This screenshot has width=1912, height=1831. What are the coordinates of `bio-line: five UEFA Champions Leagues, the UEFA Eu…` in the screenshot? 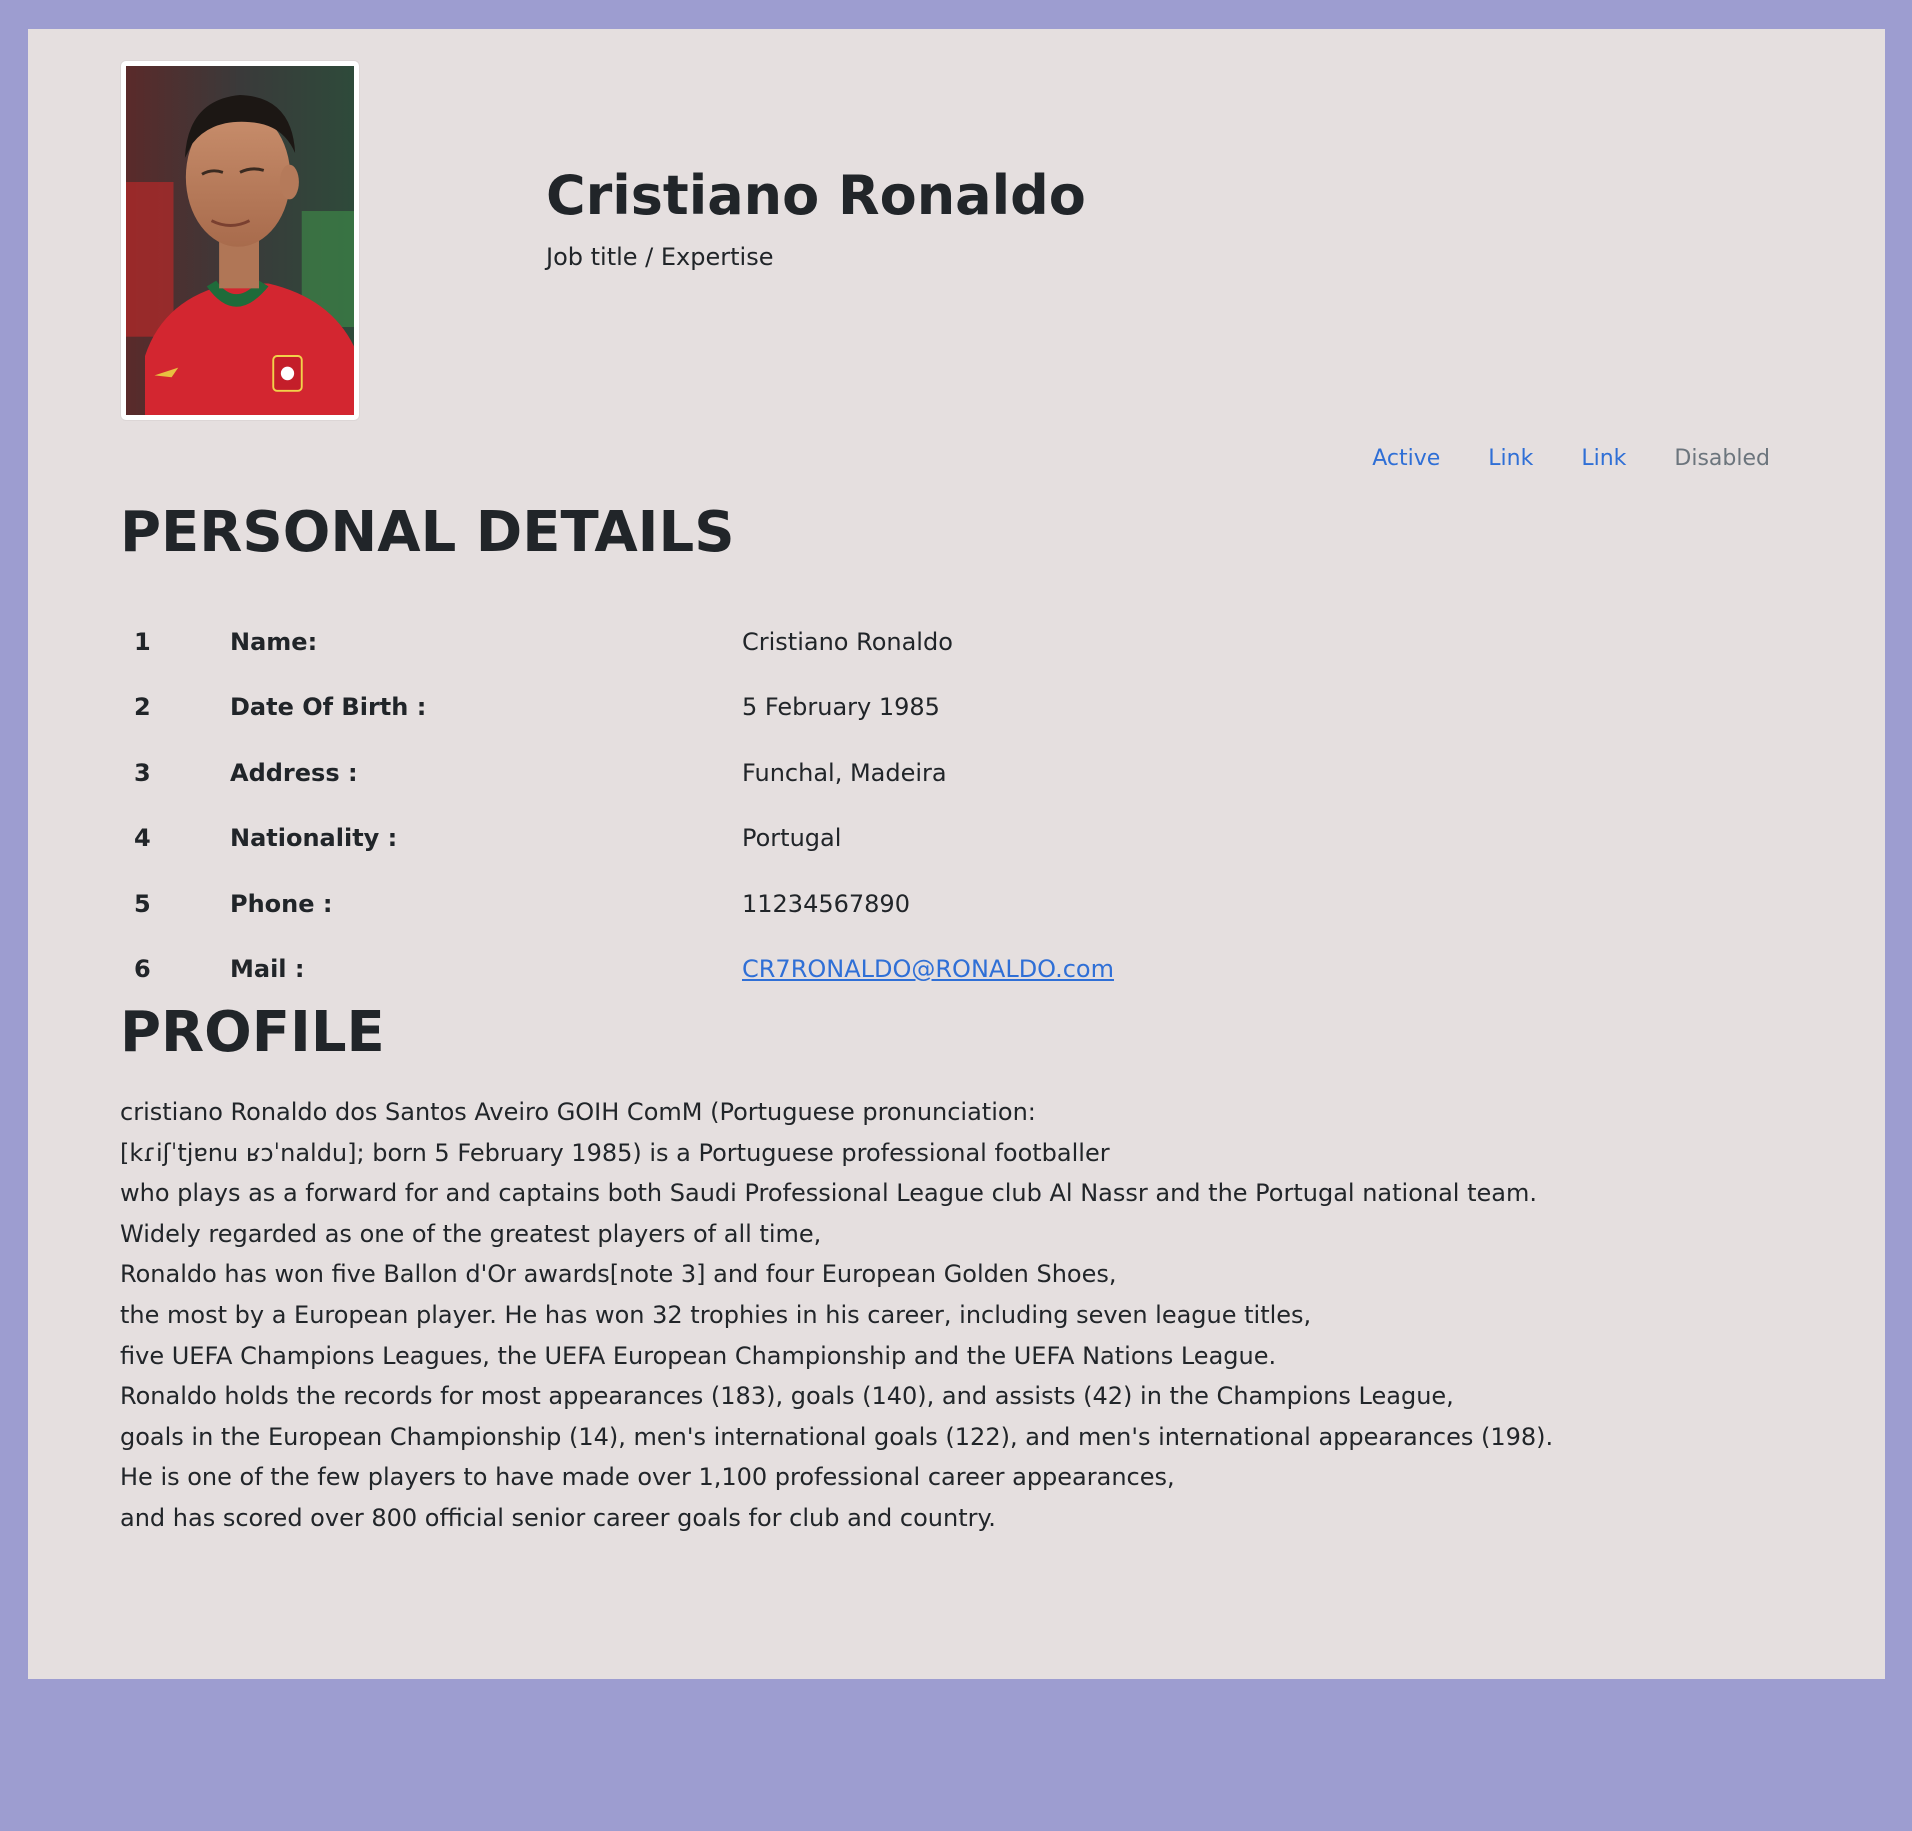 It's located at (698, 1355).